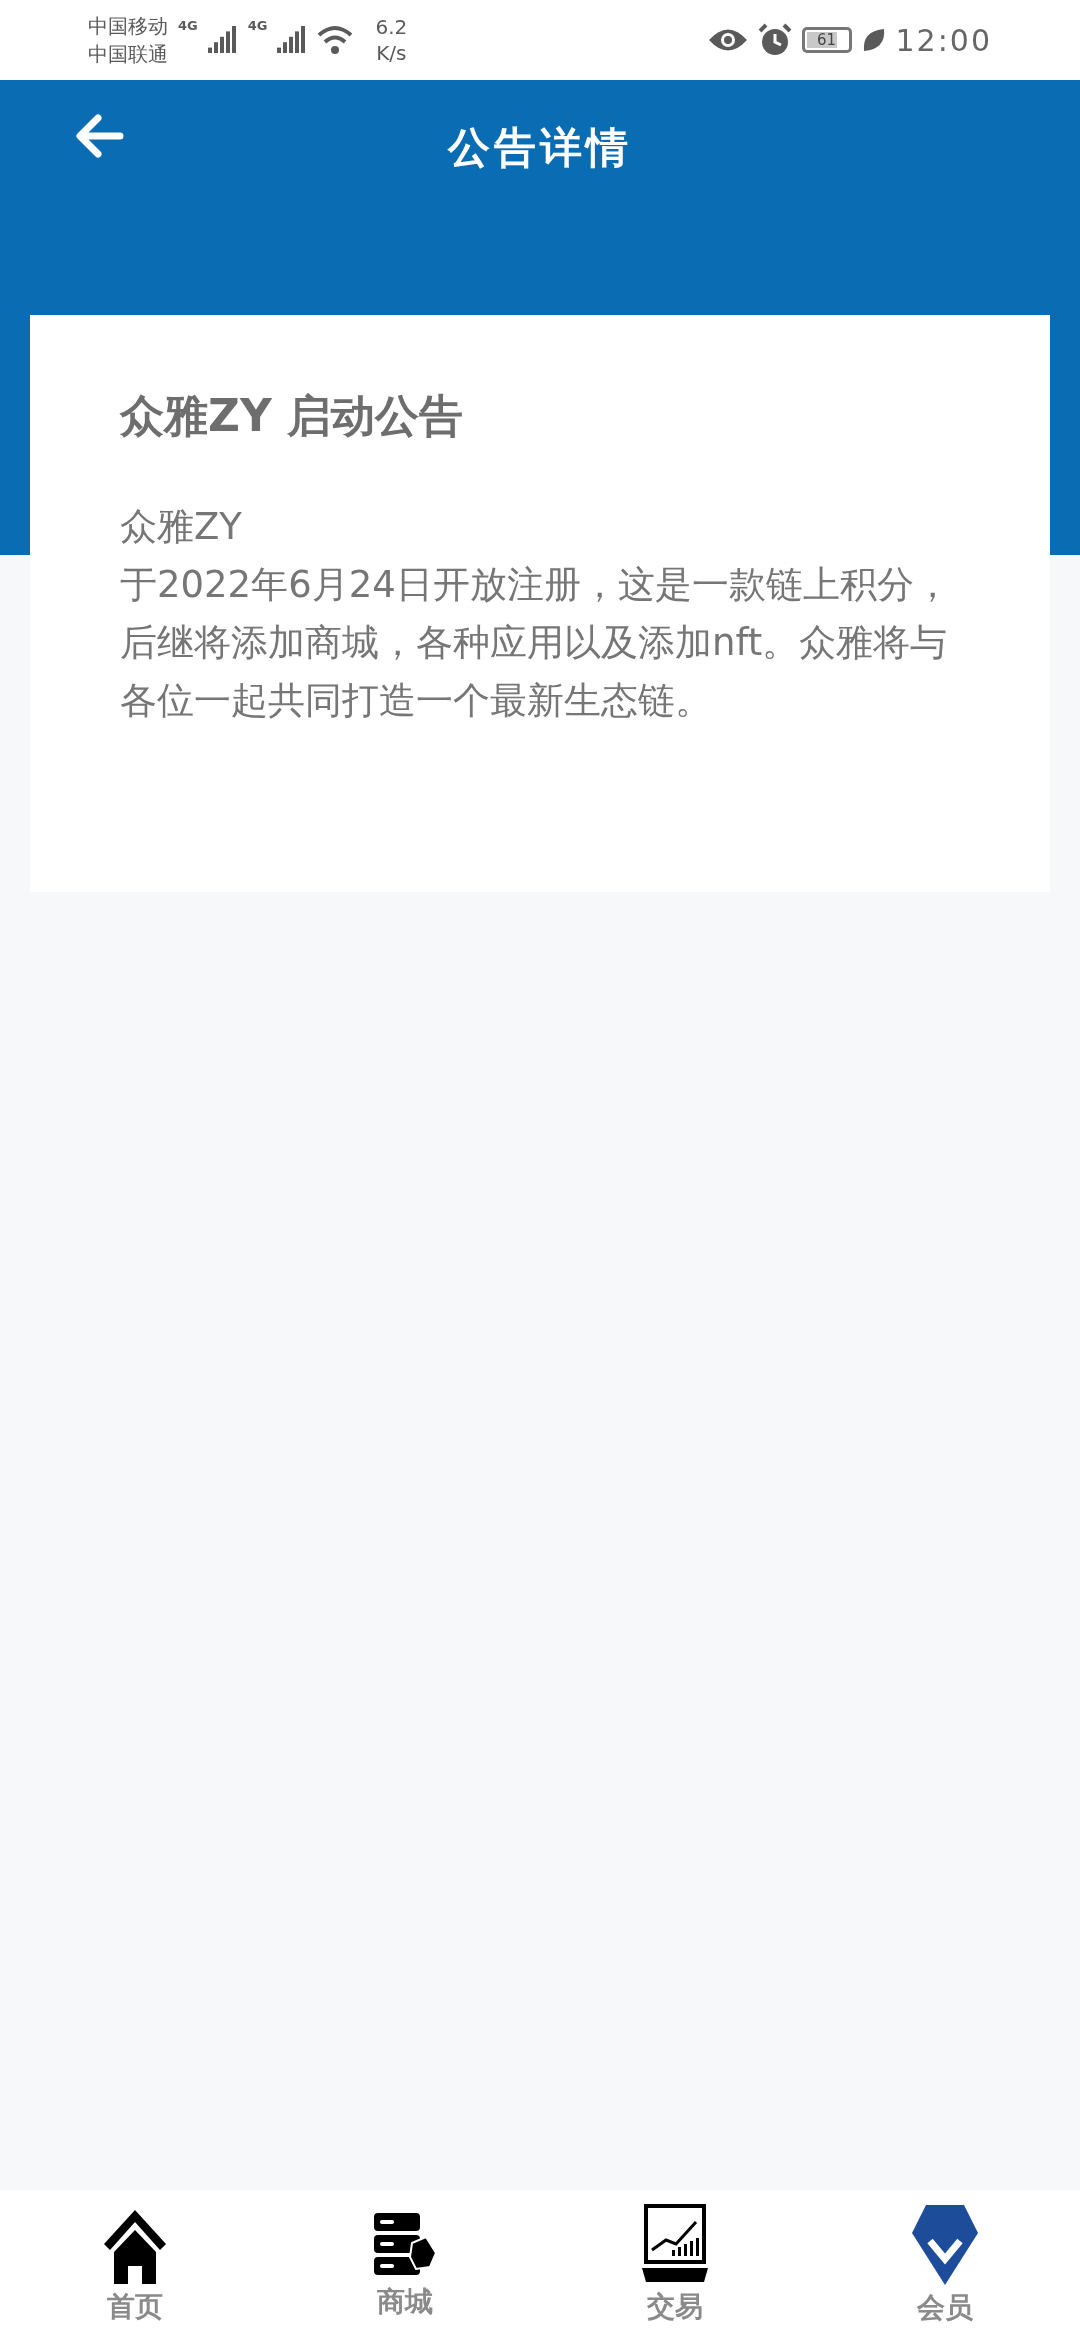 This screenshot has width=1080, height=2340. What do you see at coordinates (536, 643) in the screenshot?
I see `notice-text: 于2022年6月24日开放注册，这是一款链上积分，后继将添加商城，各种应用以及添加nft。众雅将与各位一起共同打造一个最新生态链。` at bounding box center [536, 643].